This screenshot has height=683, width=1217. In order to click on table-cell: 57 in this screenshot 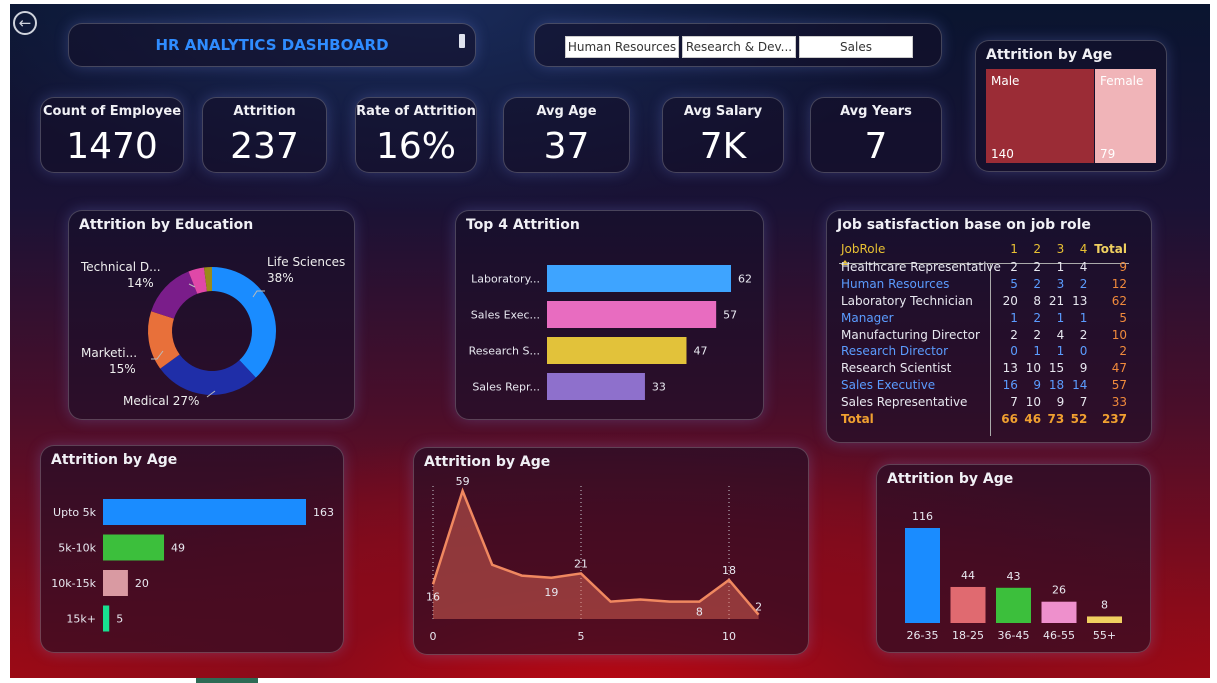, I will do `click(1119, 384)`.